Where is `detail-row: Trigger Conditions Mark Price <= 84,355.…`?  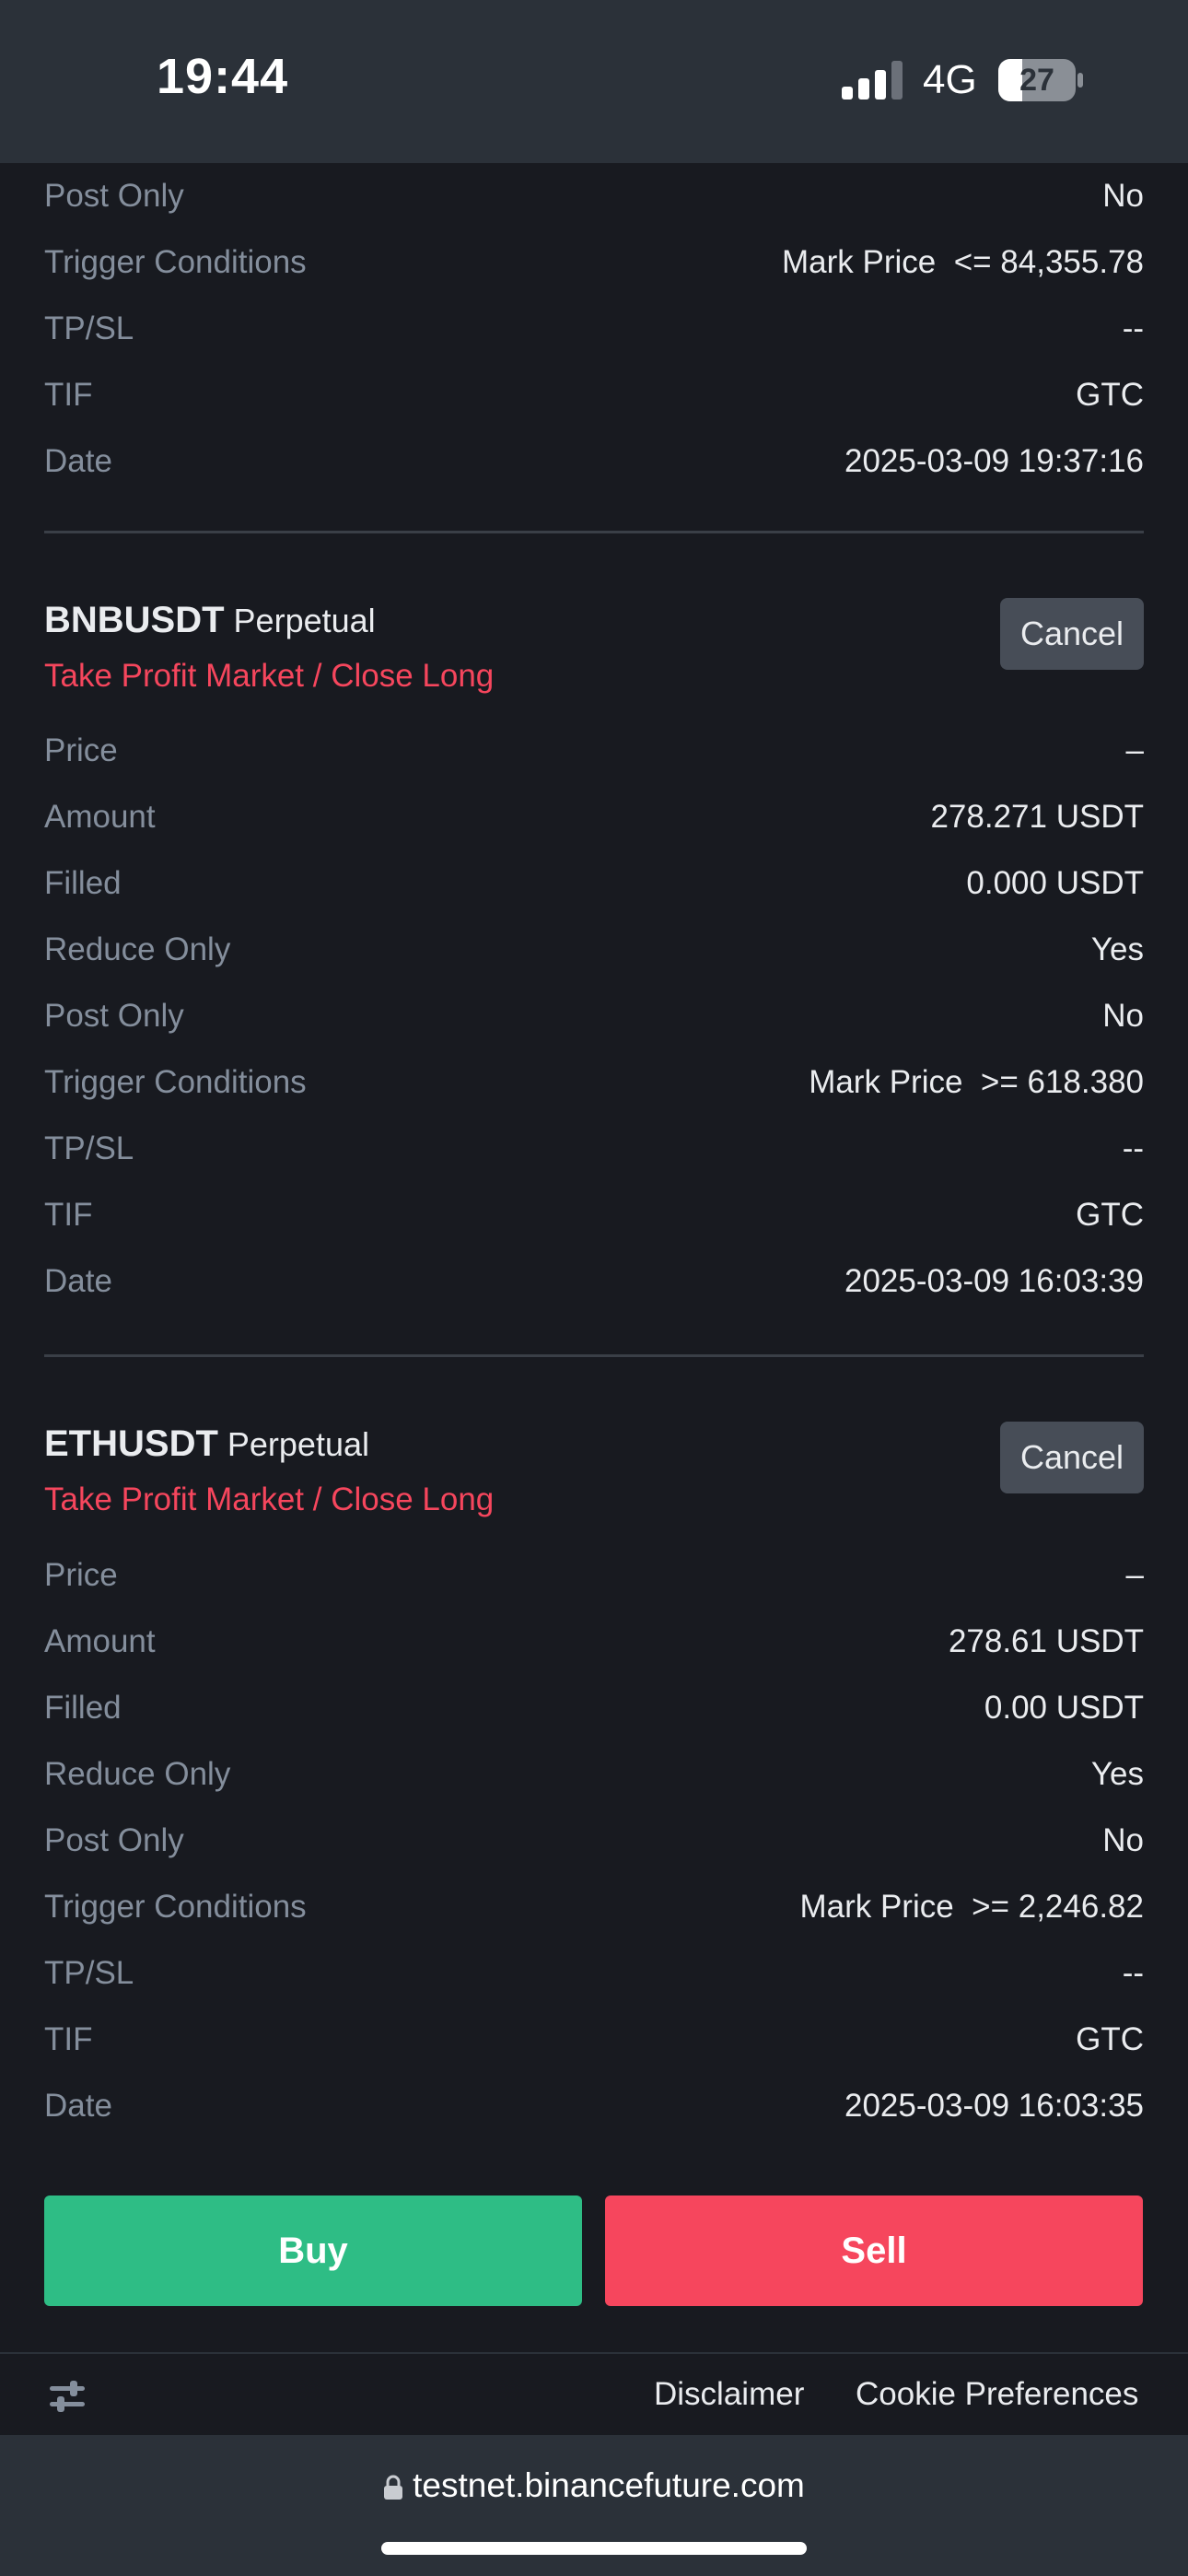
detail-row: Trigger Conditions Mark Price <= 84,355.… is located at coordinates (594, 262).